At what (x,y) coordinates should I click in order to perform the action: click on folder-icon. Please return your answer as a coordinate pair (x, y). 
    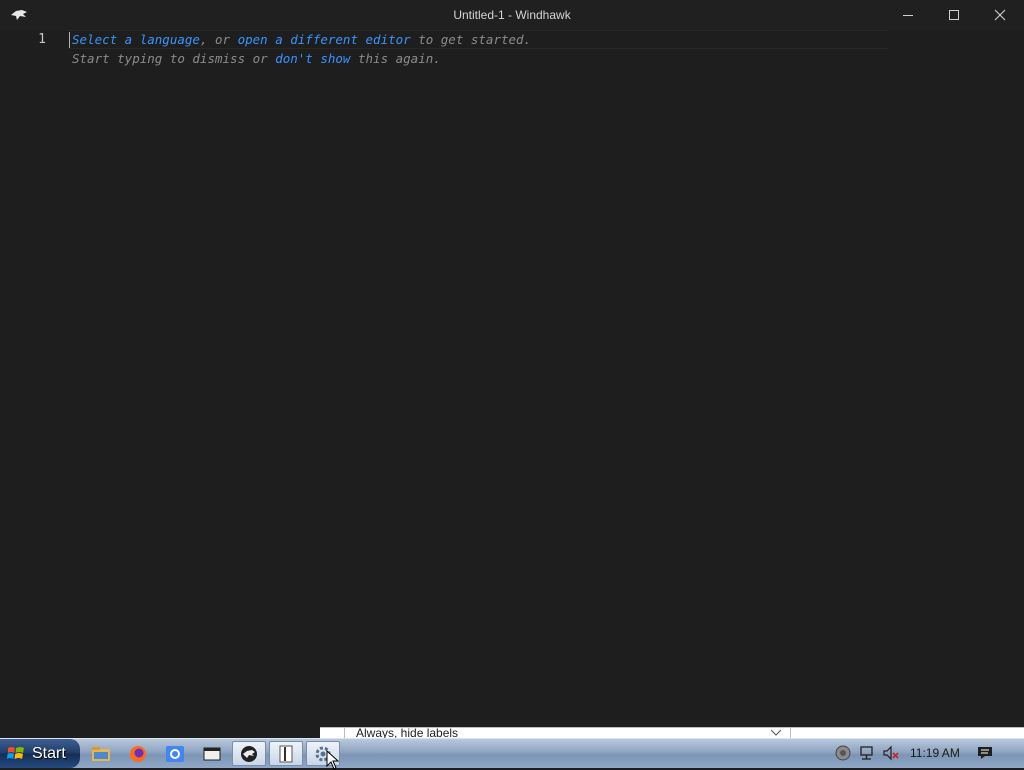
    Looking at the image, I should click on (101, 753).